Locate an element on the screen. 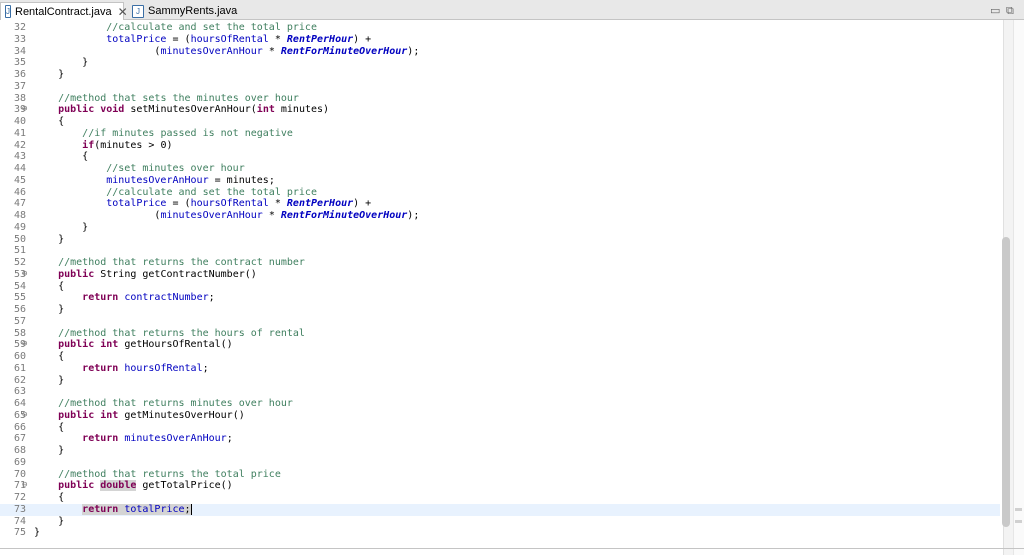 This screenshot has height=555, width=1024. code-line: 61 return hoursOfRental; is located at coordinates (500, 369).